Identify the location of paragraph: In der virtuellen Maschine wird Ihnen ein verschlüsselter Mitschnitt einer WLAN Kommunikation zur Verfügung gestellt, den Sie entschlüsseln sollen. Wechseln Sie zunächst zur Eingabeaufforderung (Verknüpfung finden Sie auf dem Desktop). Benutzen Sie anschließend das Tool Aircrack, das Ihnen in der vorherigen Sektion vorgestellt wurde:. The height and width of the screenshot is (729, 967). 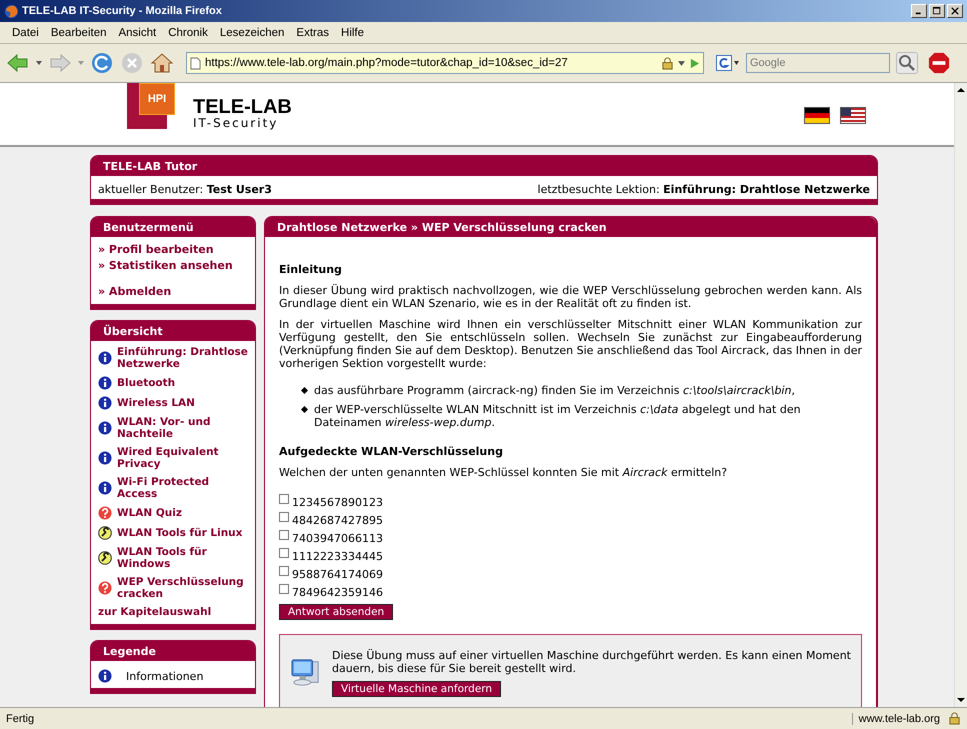
(570, 344).